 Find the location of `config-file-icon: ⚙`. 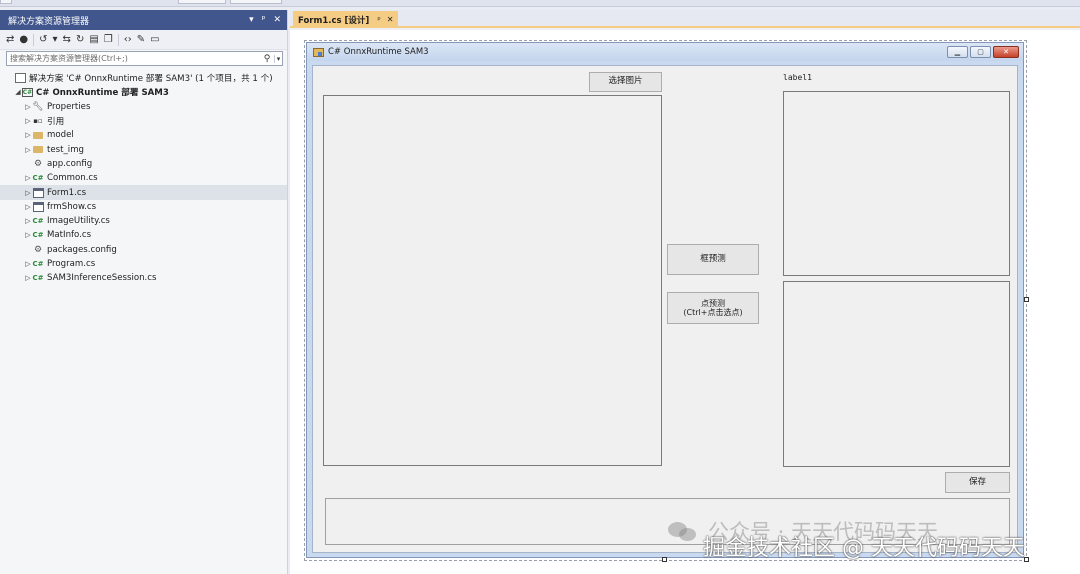

config-file-icon: ⚙ is located at coordinates (38, 249).